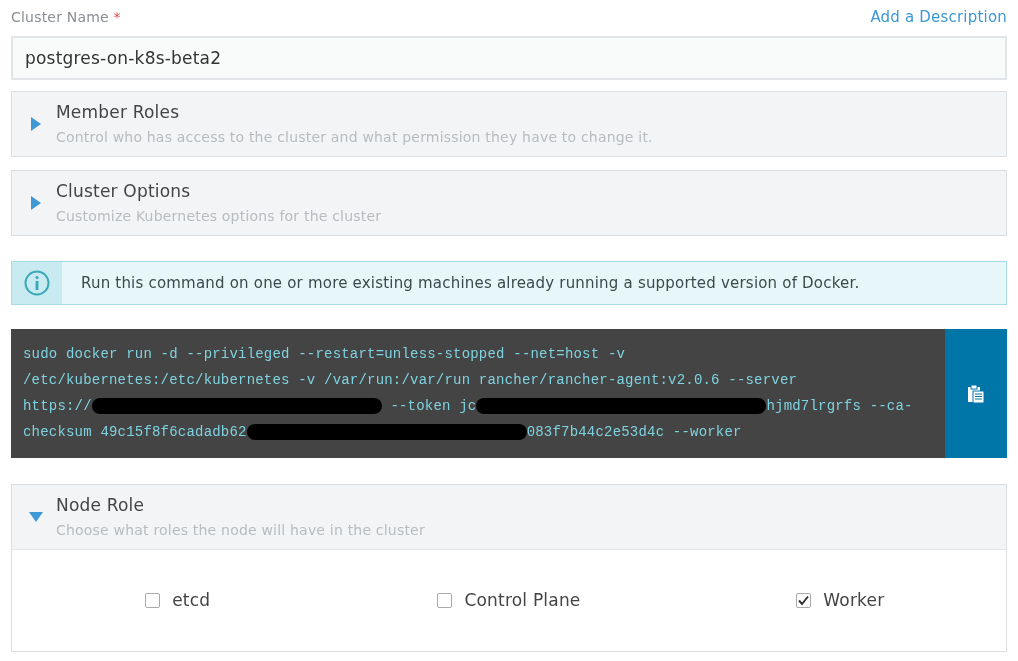 This screenshot has width=1018, height=661. Describe the element at coordinates (101, 505) in the screenshot. I see `section-title: Node Role` at that location.